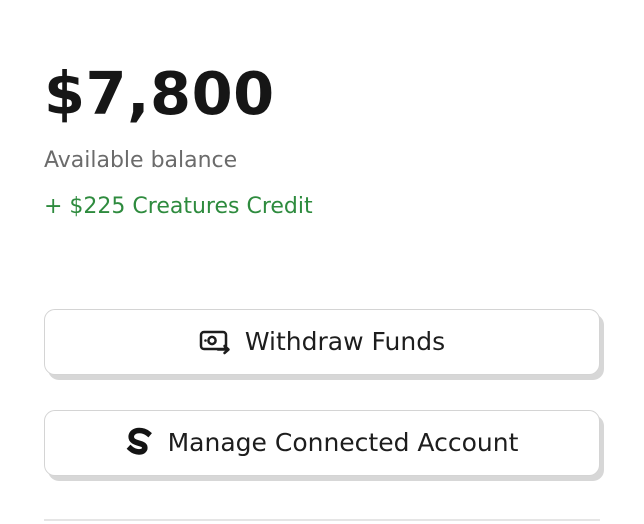  I want to click on creatures-credit-text: + $225 Creatures Credit, so click(178, 206).